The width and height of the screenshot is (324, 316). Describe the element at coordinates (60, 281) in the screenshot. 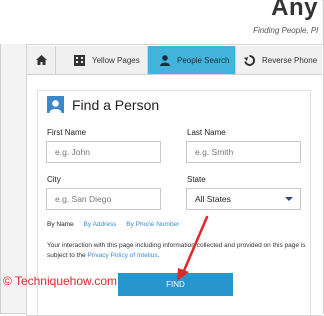

I see `watermark-text: © Techniquehow.com` at that location.